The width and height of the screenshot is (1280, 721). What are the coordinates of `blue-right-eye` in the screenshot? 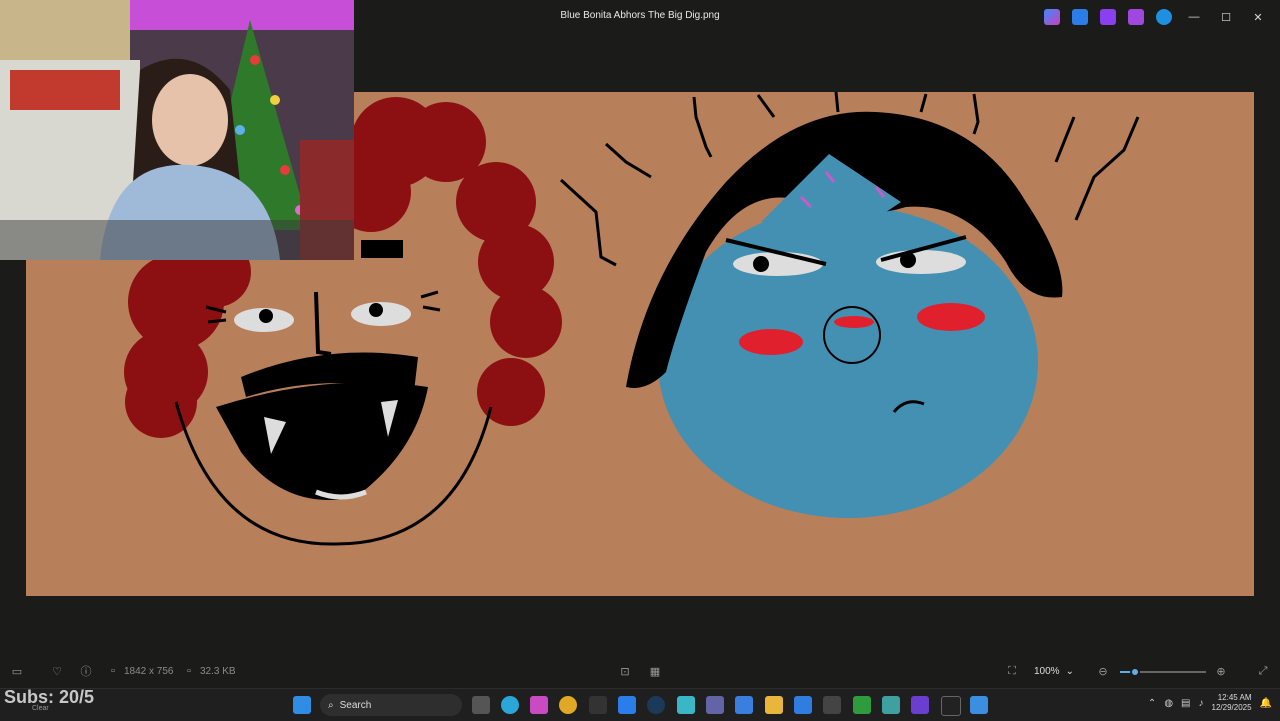 It's located at (921, 262).